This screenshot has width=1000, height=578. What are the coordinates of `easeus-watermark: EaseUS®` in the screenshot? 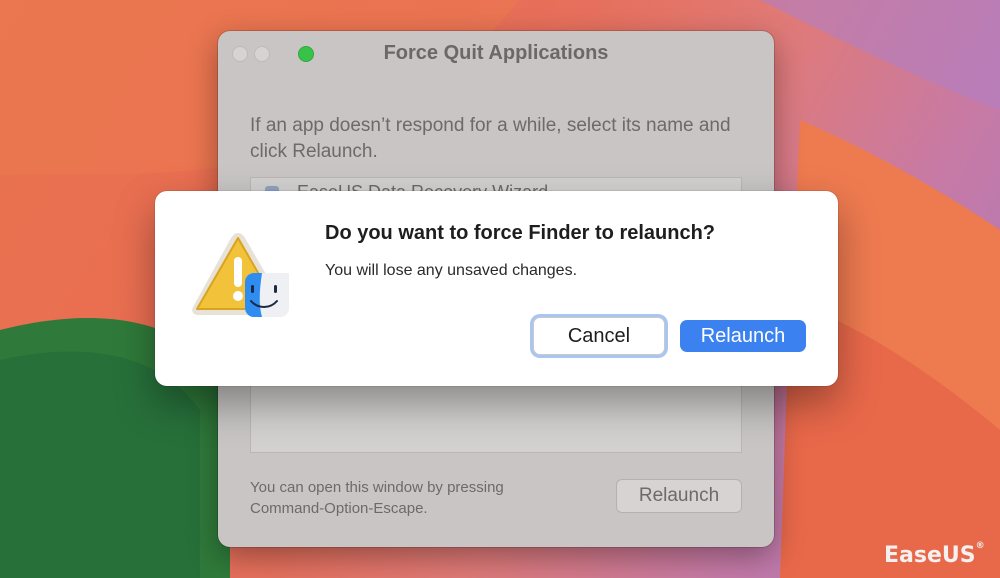 It's located at (934, 554).